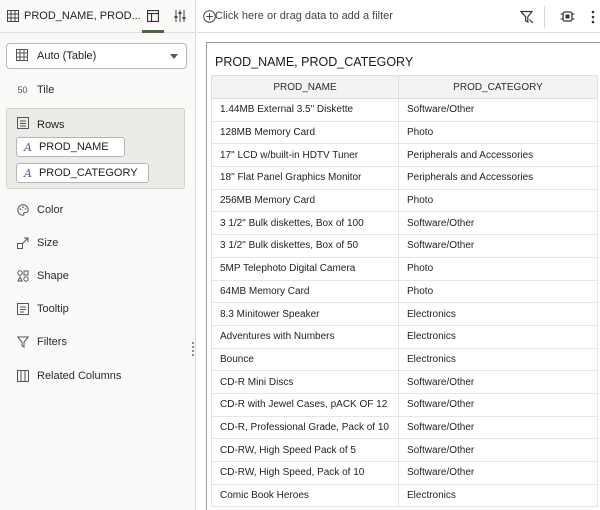  I want to click on cell-prod-name: 128MB Memory Card, so click(305, 132).